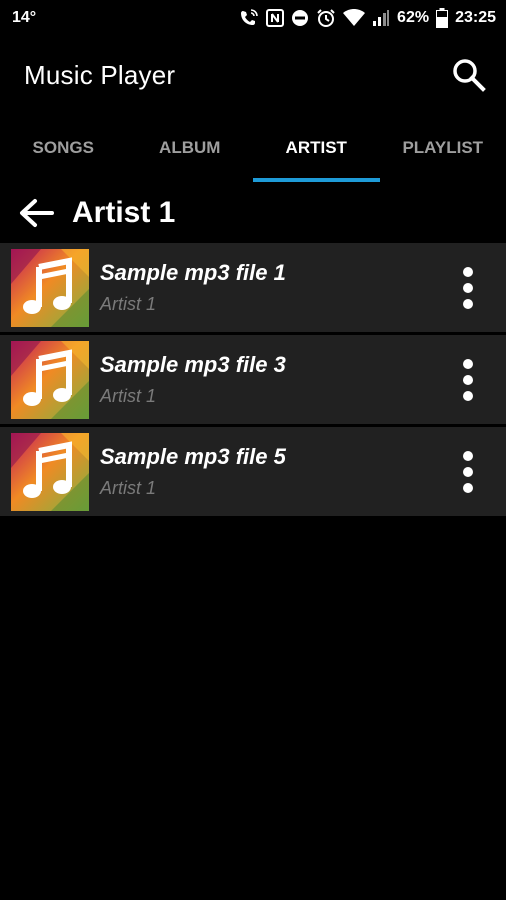  I want to click on tab-artist-label: ARTIST, so click(316, 147).